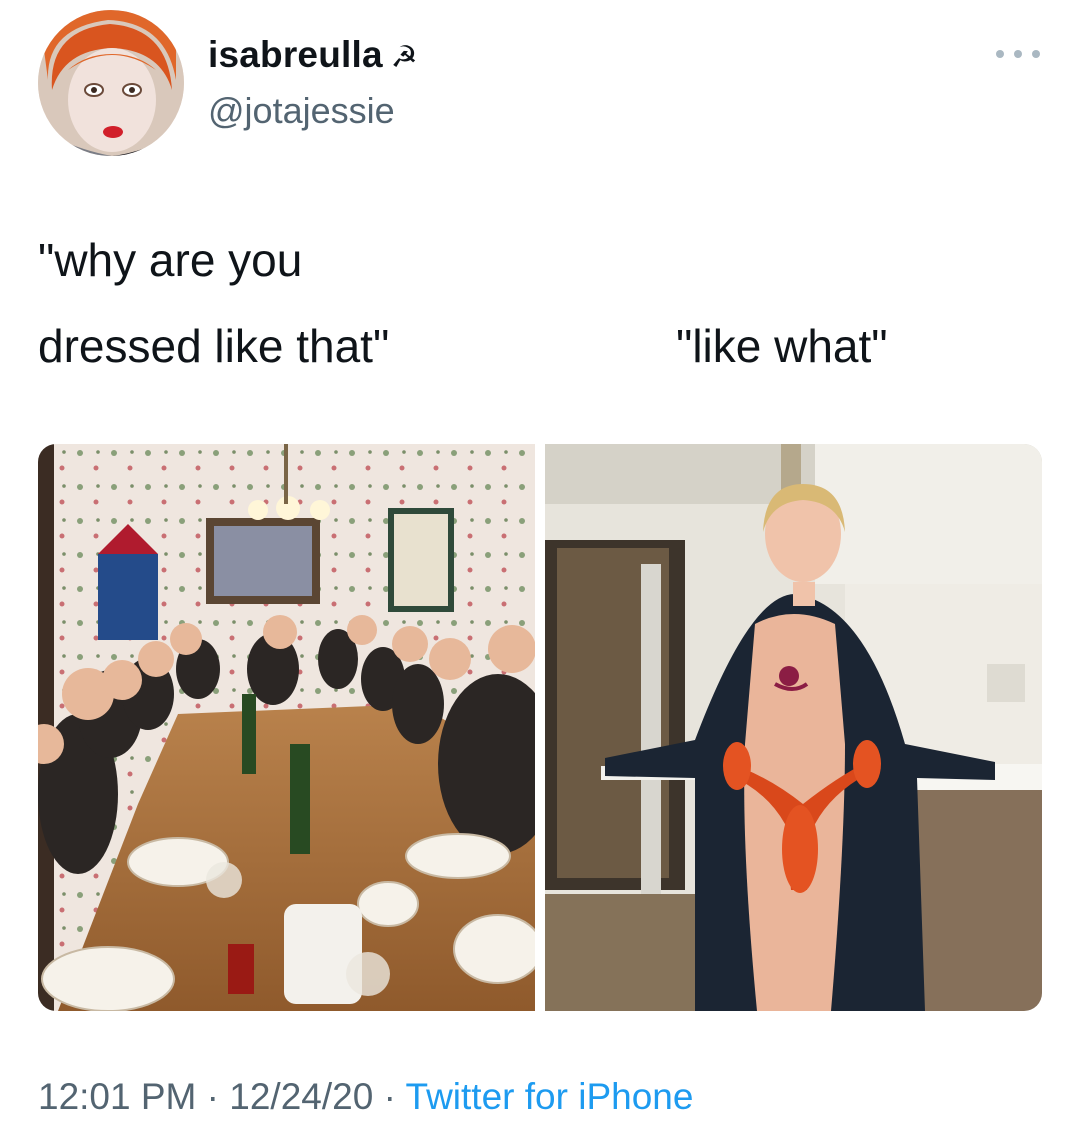  Describe the element at coordinates (117, 1096) in the screenshot. I see `tweet-time: 12:01 PM` at that location.